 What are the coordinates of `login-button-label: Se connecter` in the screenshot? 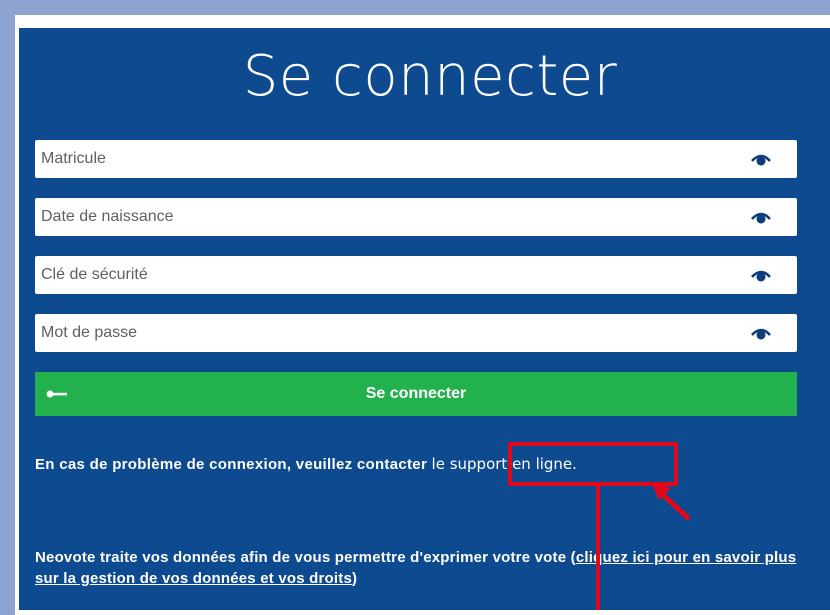 It's located at (416, 393).